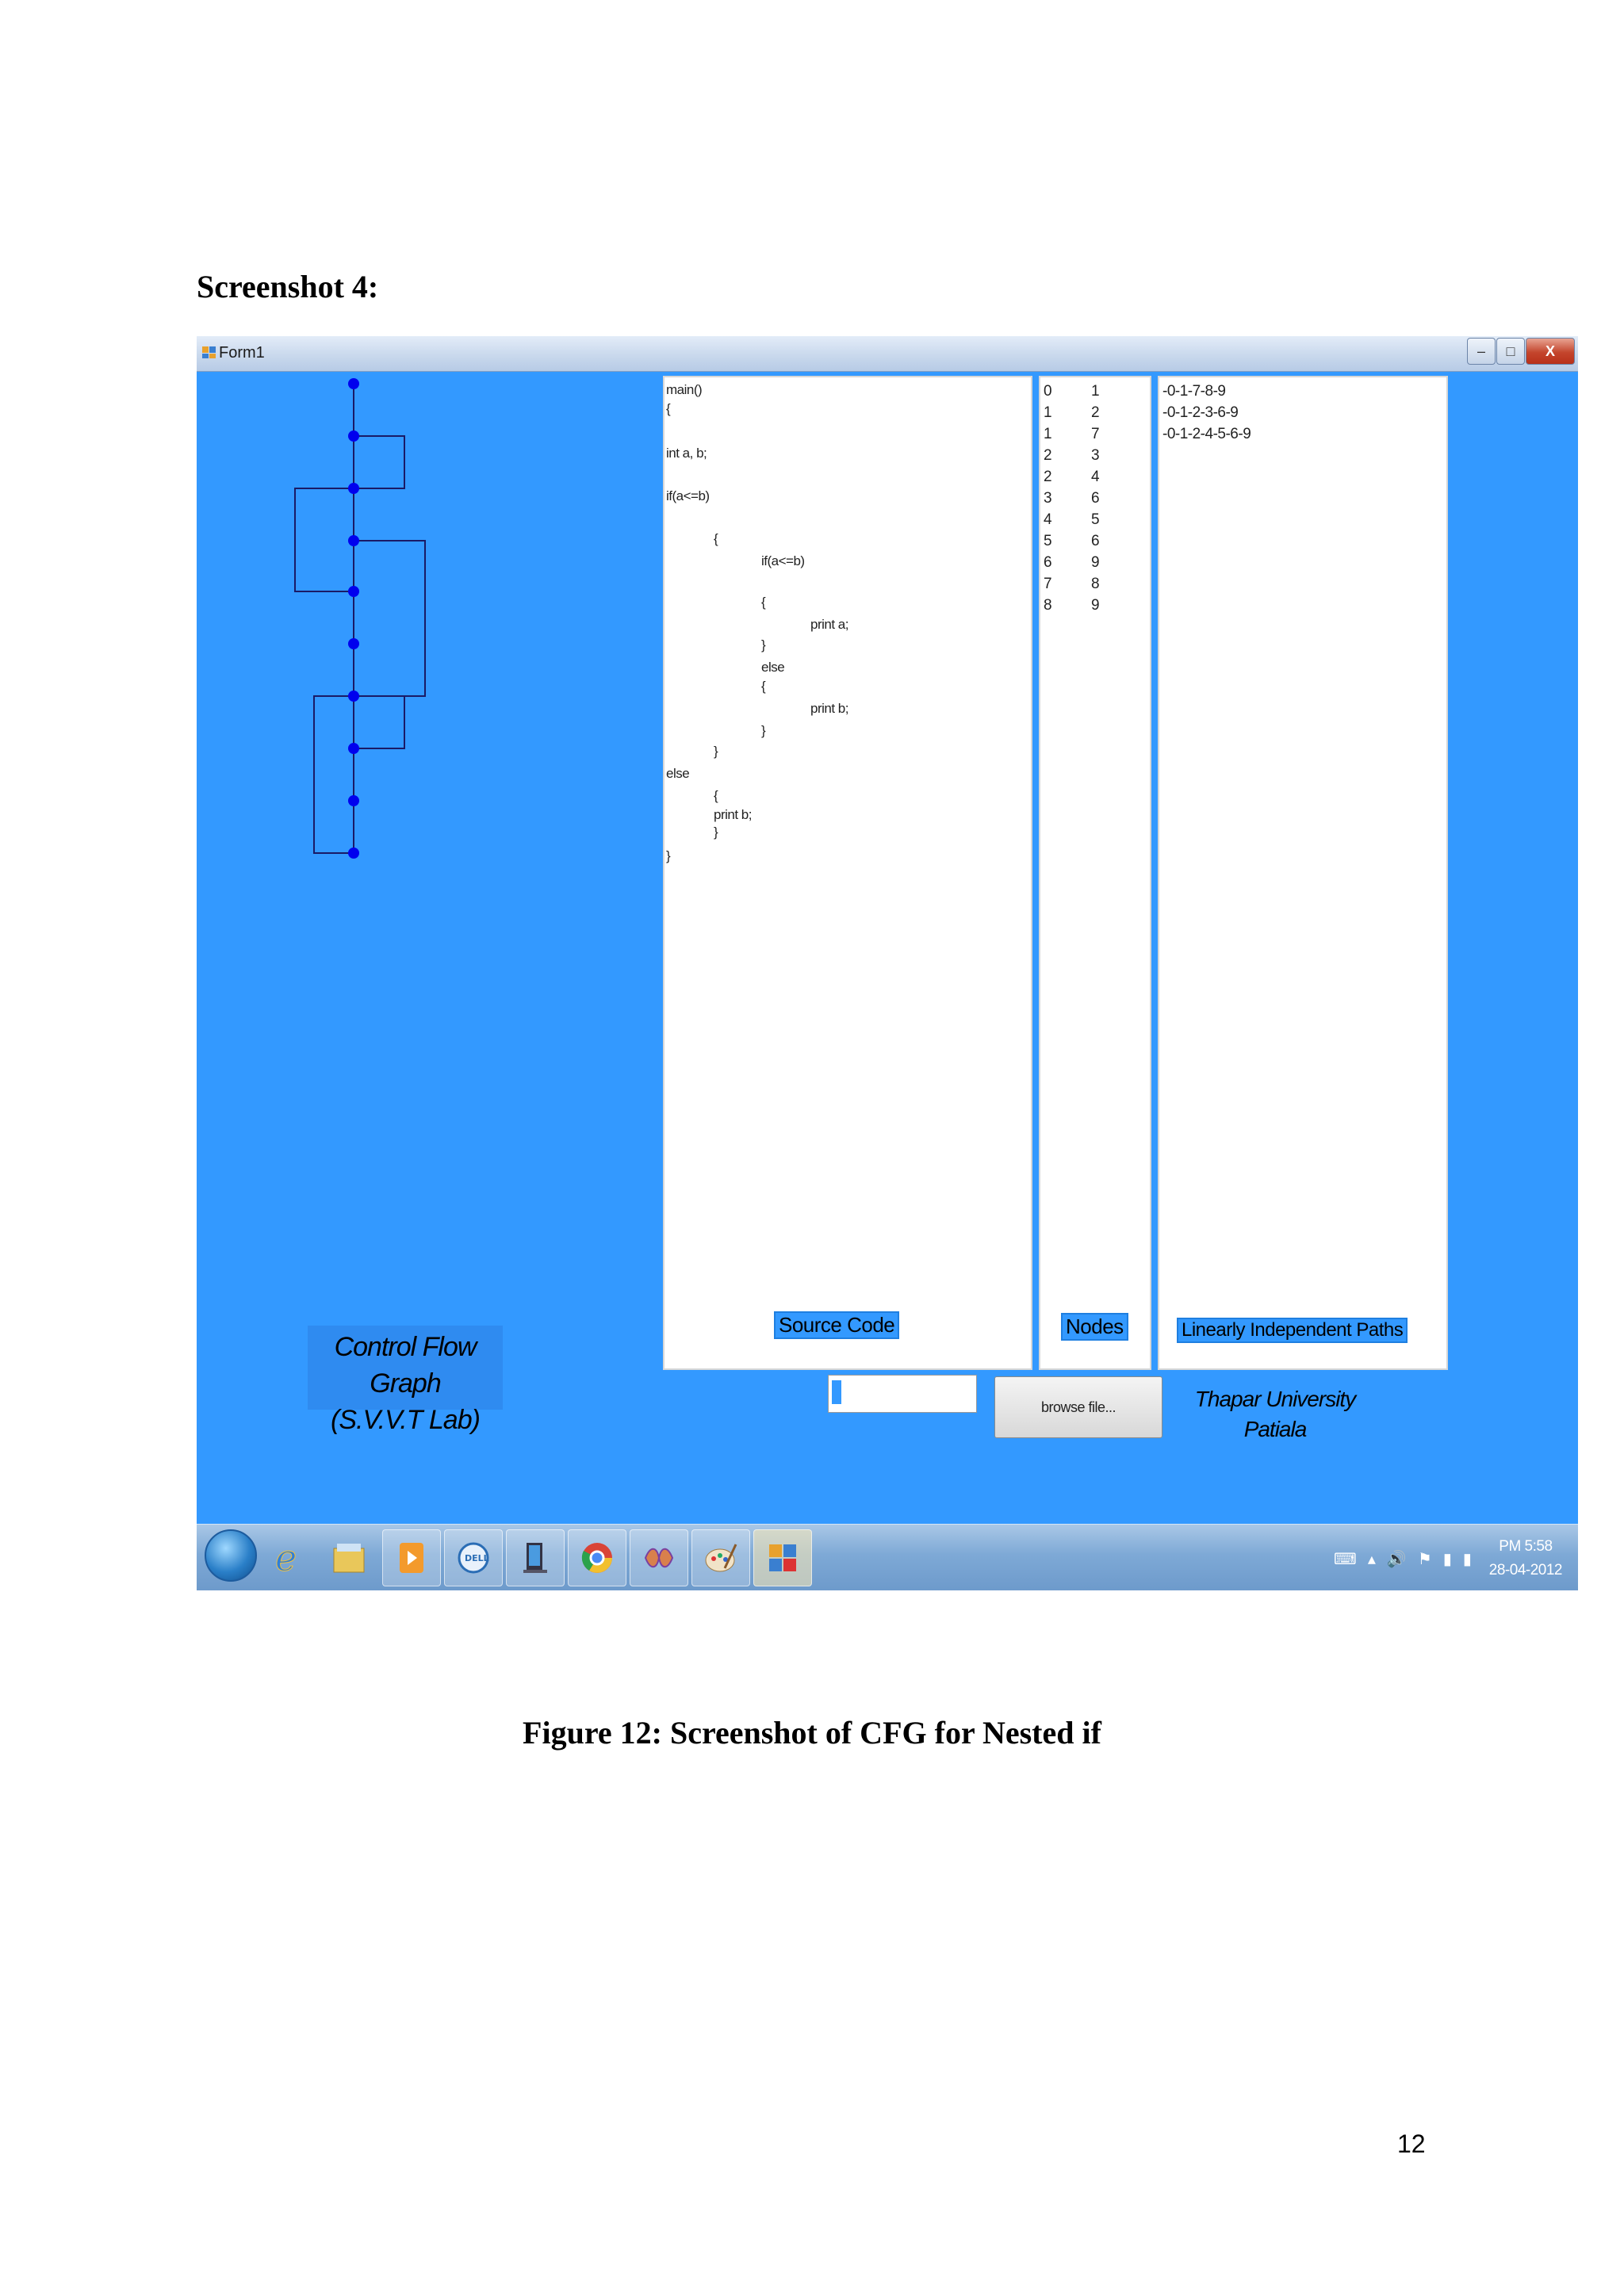 Image resolution: width=1624 pixels, height=2296 pixels. Describe the element at coordinates (1072, 412) in the screenshot. I see `node-edge-row: 12` at that location.